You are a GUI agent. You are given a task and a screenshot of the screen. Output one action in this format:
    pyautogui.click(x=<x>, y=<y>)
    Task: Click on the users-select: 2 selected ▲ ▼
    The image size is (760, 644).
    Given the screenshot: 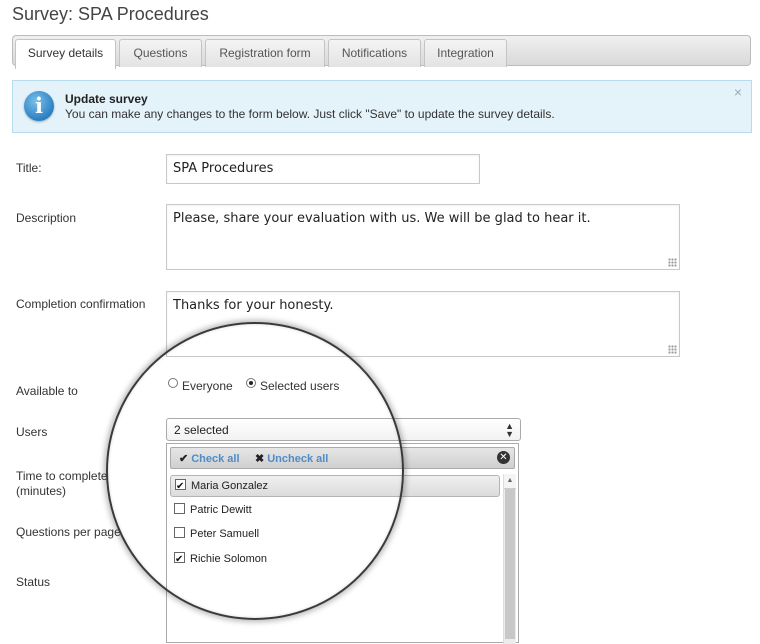 What is the action you would take?
    pyautogui.click(x=343, y=429)
    